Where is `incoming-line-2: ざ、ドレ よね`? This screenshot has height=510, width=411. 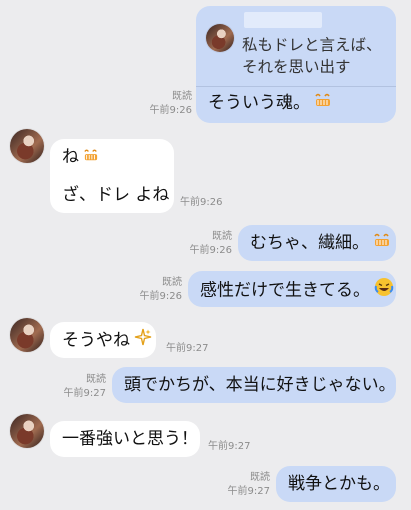 incoming-line-2: ざ、ドレ よね is located at coordinates (116, 195).